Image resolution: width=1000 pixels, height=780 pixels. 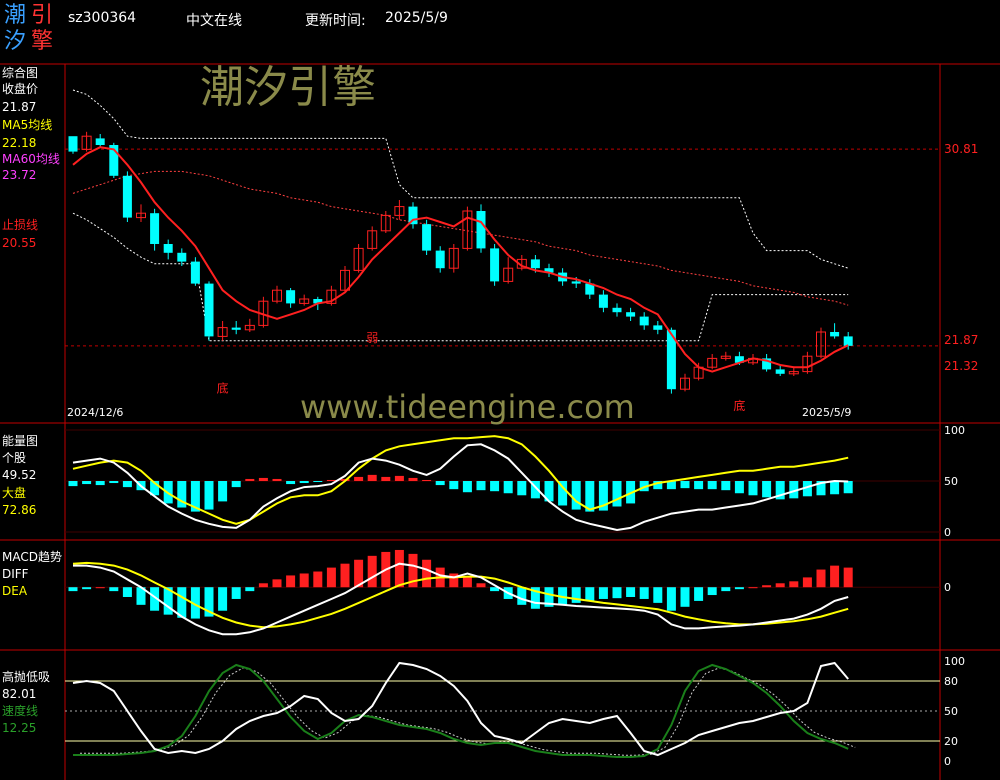 I want to click on price-tick-1: 30.81, so click(x=961, y=149).